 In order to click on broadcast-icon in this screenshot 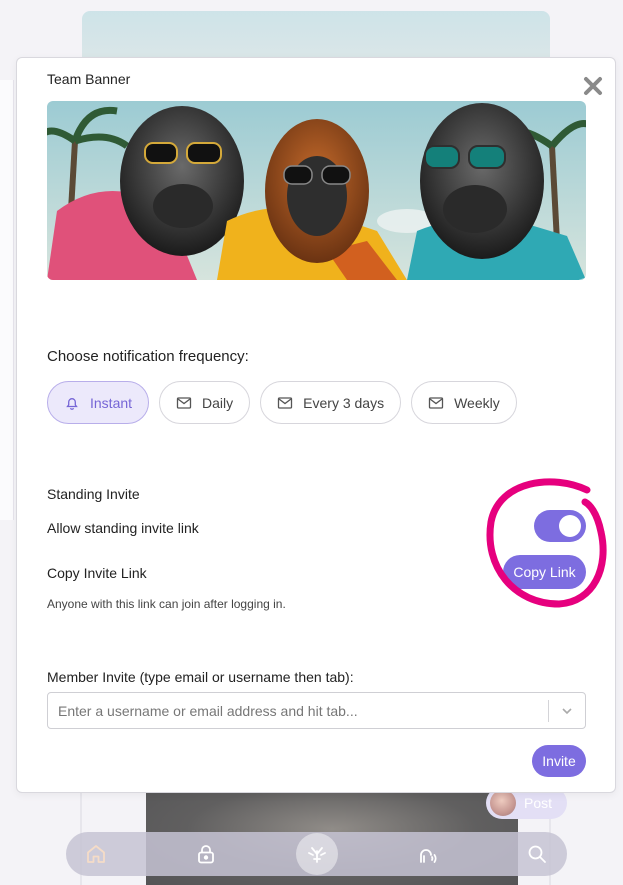, I will do `click(427, 854)`.